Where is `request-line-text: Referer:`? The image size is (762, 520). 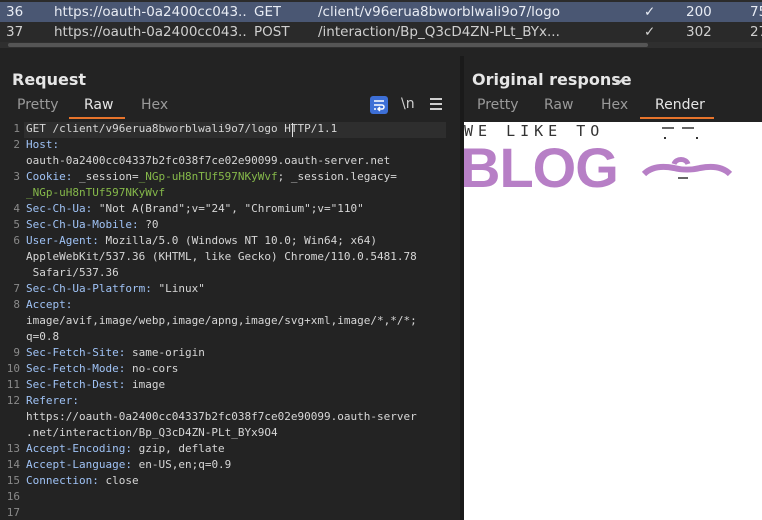
request-line-text: Referer: is located at coordinates (52, 400).